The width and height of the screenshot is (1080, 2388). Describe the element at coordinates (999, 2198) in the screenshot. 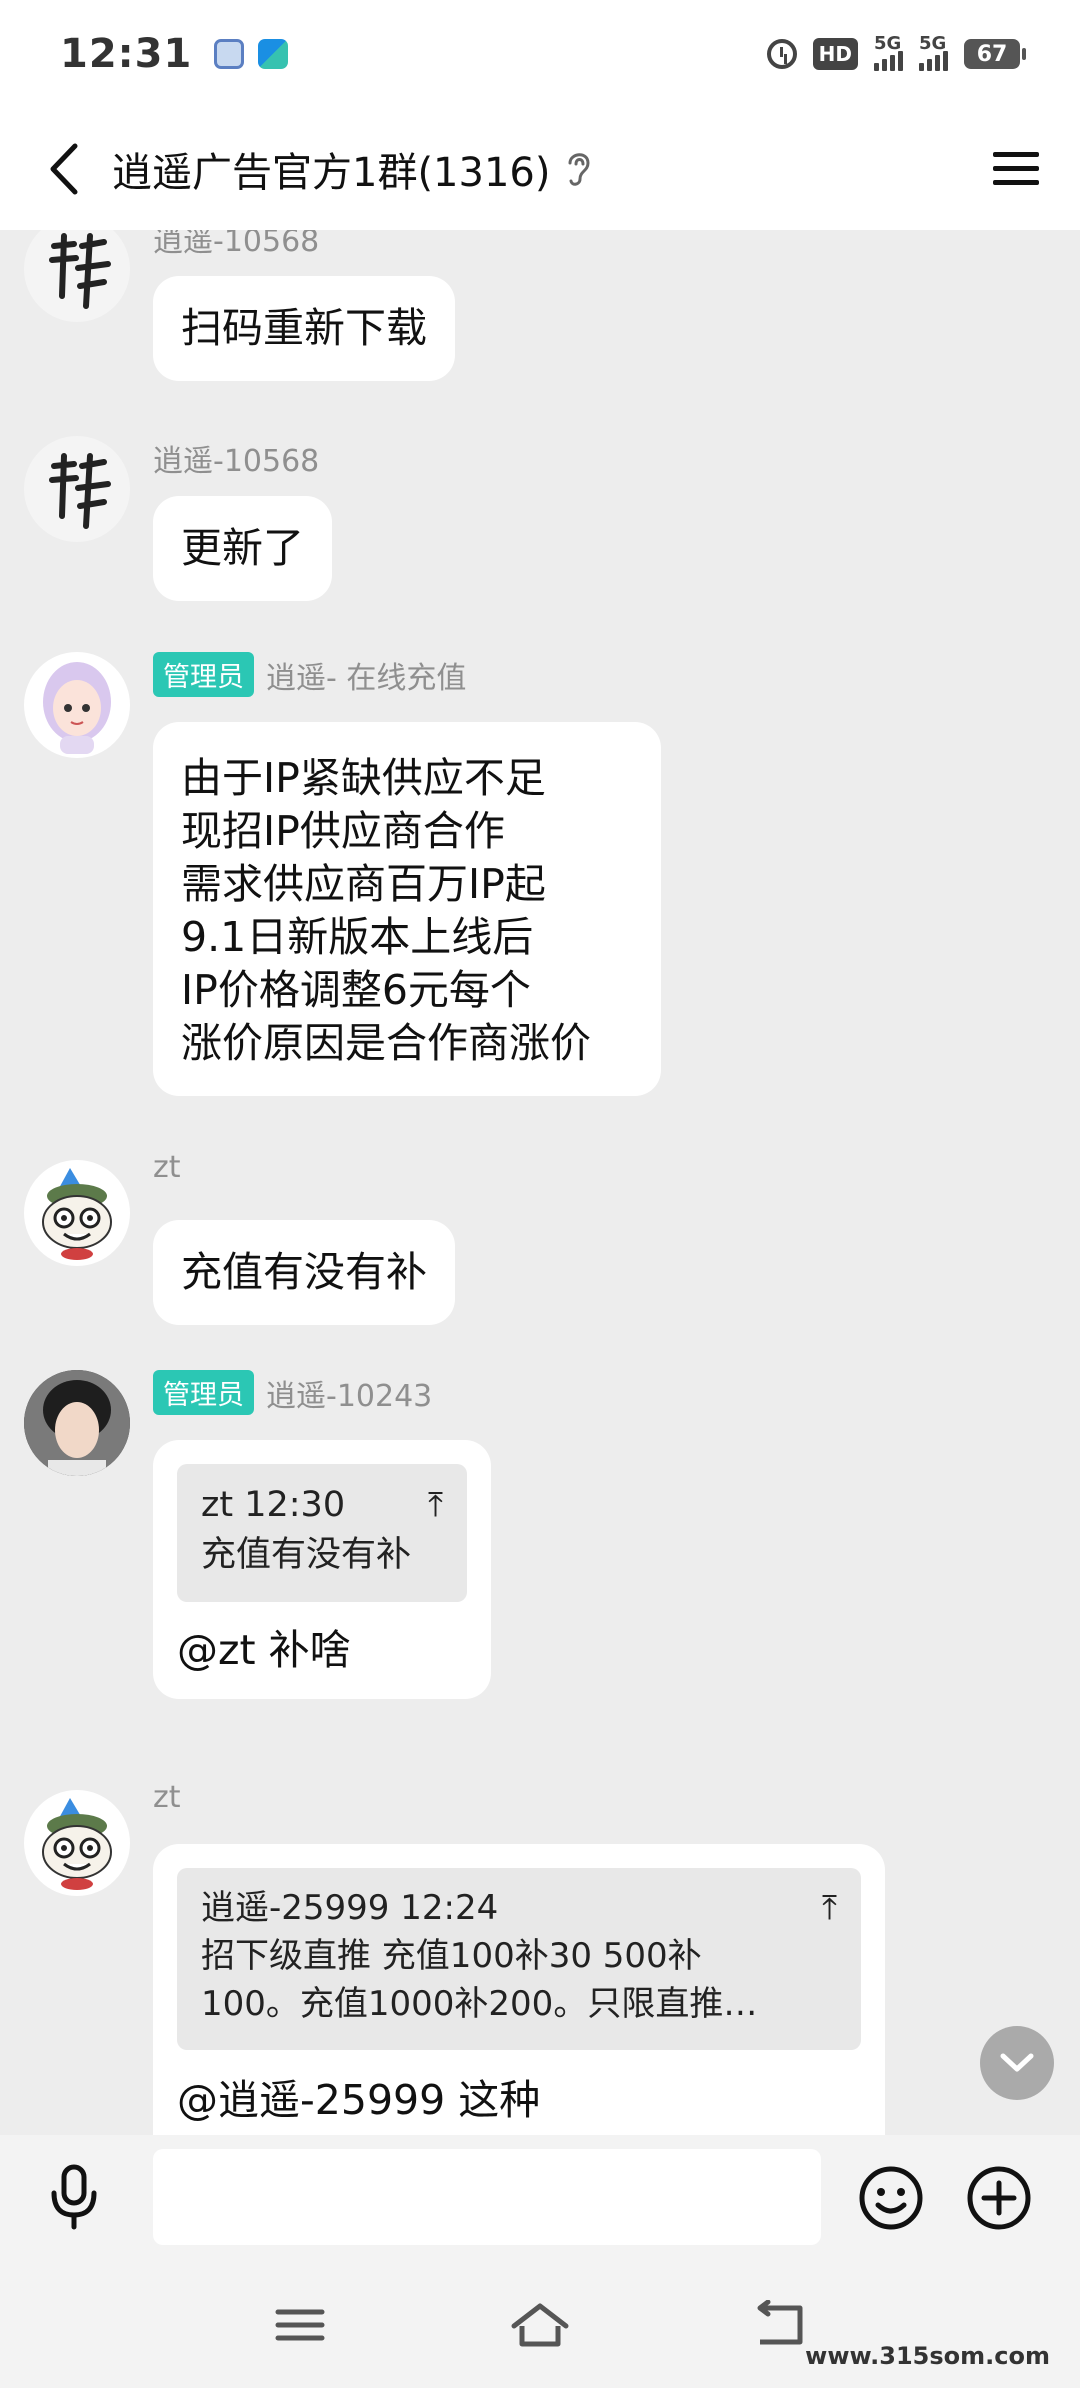

I see `plus-icon` at that location.